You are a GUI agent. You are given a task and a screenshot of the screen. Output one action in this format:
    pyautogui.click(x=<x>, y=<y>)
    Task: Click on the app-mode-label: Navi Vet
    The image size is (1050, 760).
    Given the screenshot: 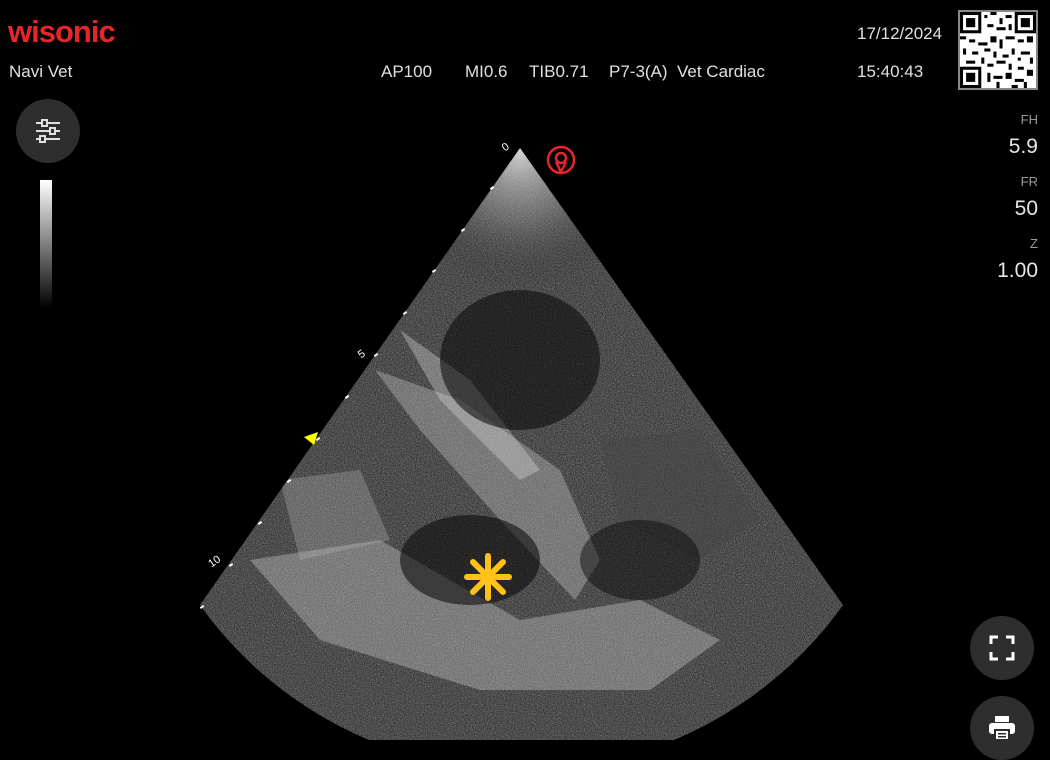 What is the action you would take?
    pyautogui.click(x=41, y=71)
    